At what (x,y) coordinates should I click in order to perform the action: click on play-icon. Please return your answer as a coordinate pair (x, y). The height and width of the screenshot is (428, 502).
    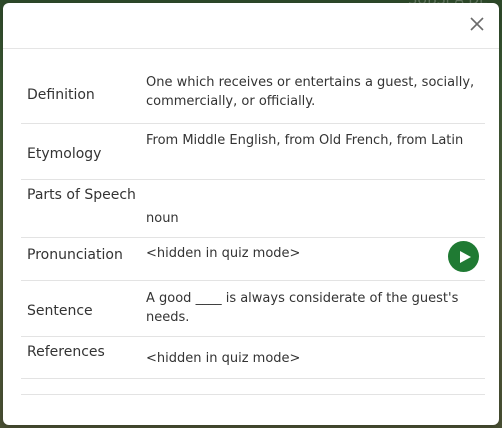
    Looking at the image, I should click on (465, 256).